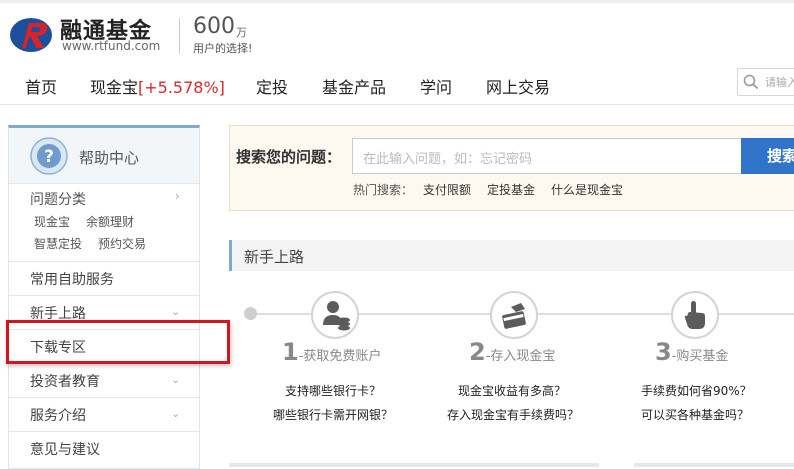 Image resolution: width=794 pixels, height=469 pixels. I want to click on faq-link: 现金宝收益有多高？, so click(512, 390).